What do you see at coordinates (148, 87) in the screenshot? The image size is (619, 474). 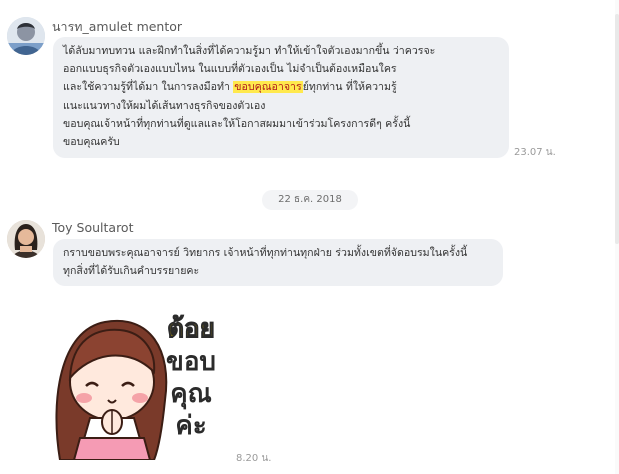 I see `message-text: และใช้ความรู้ที่ได้มา ในการลงมือทำ` at bounding box center [148, 87].